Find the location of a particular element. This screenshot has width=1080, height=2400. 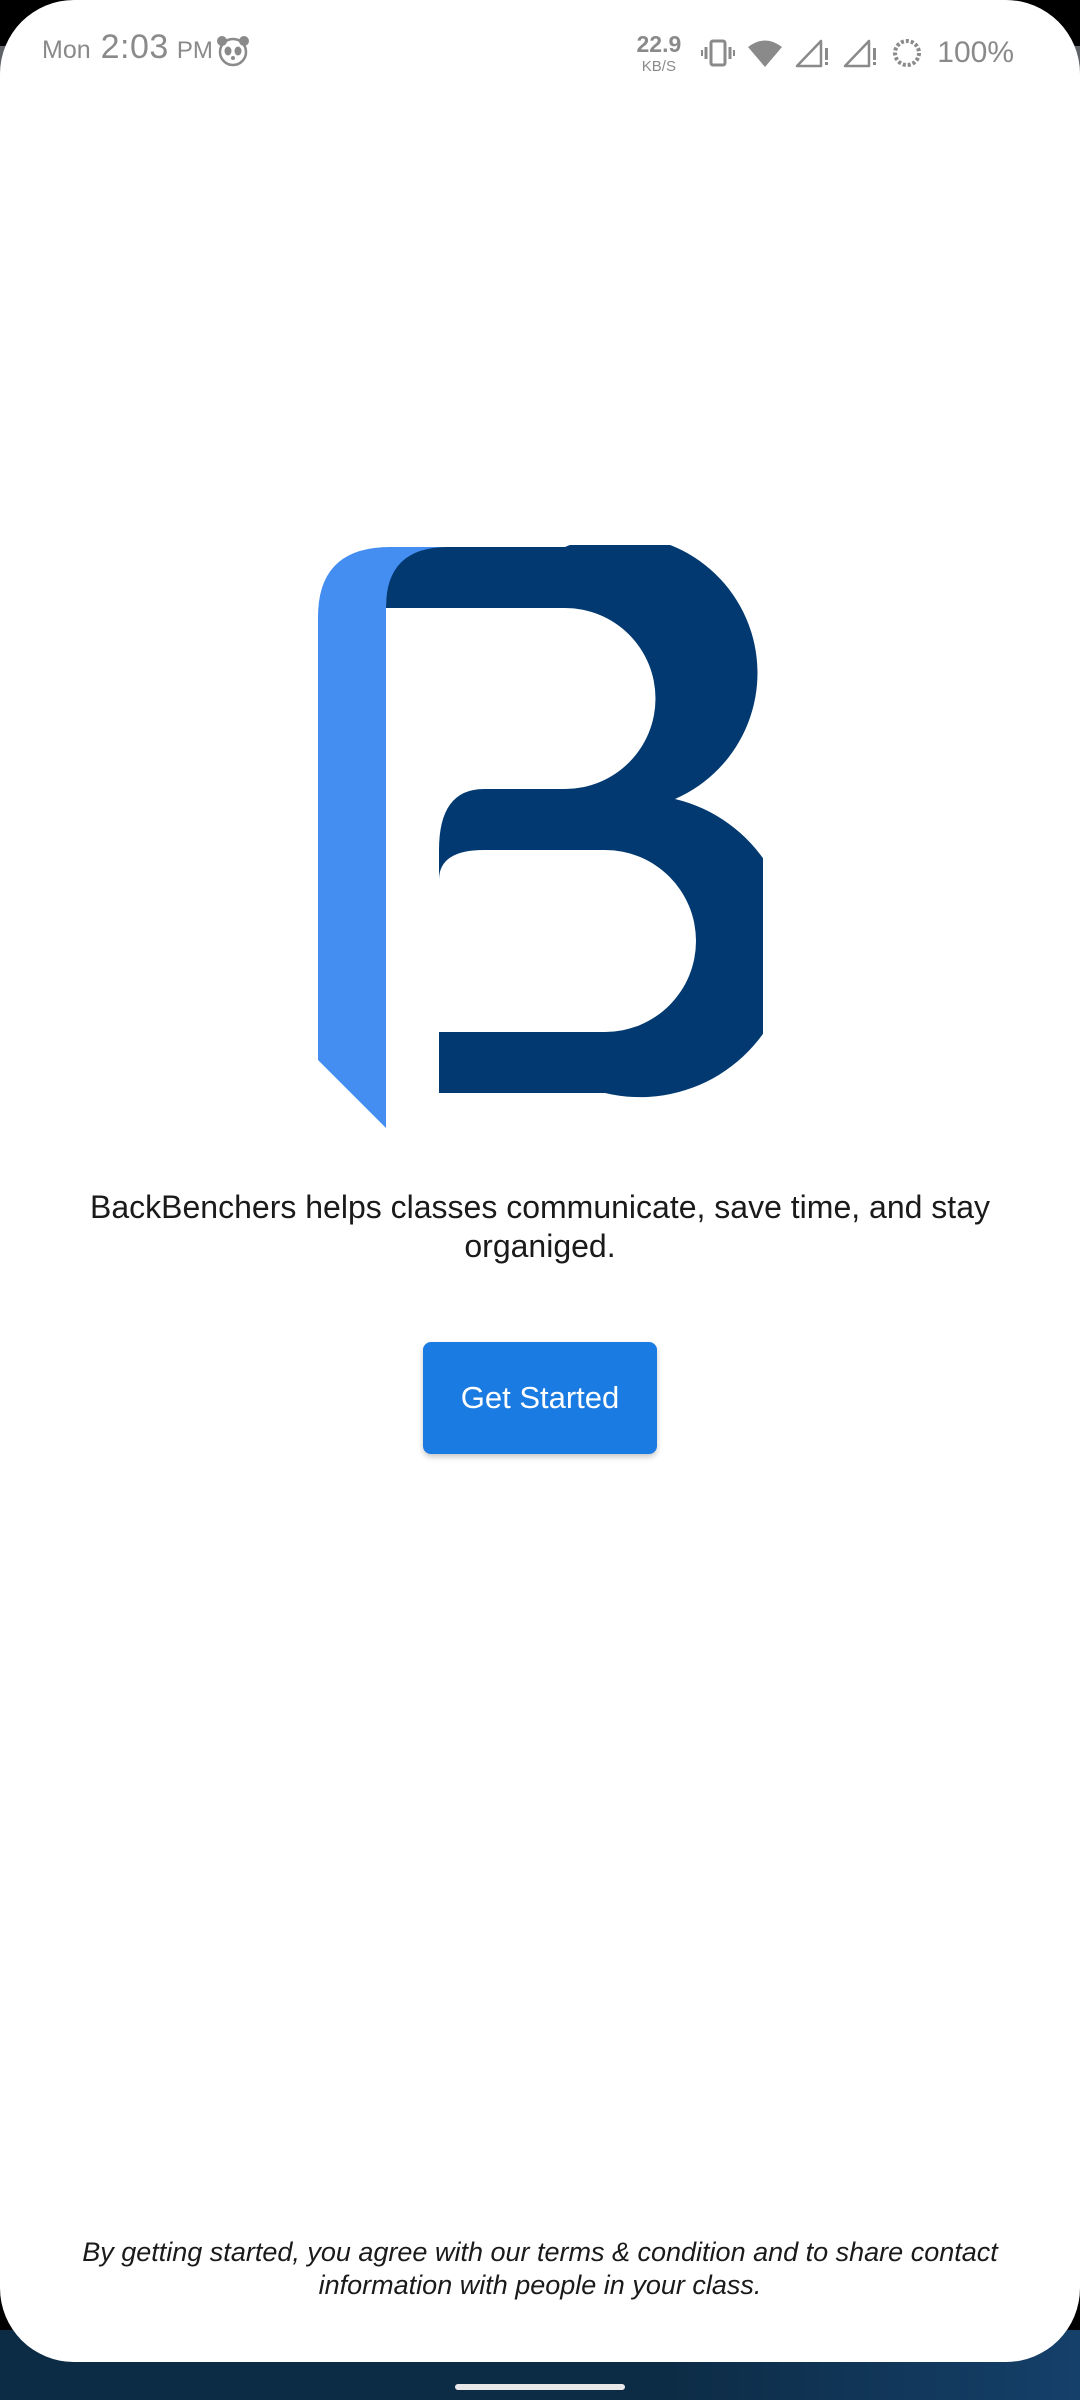

network-speed: 22.9 KB/S is located at coordinates (659, 52).